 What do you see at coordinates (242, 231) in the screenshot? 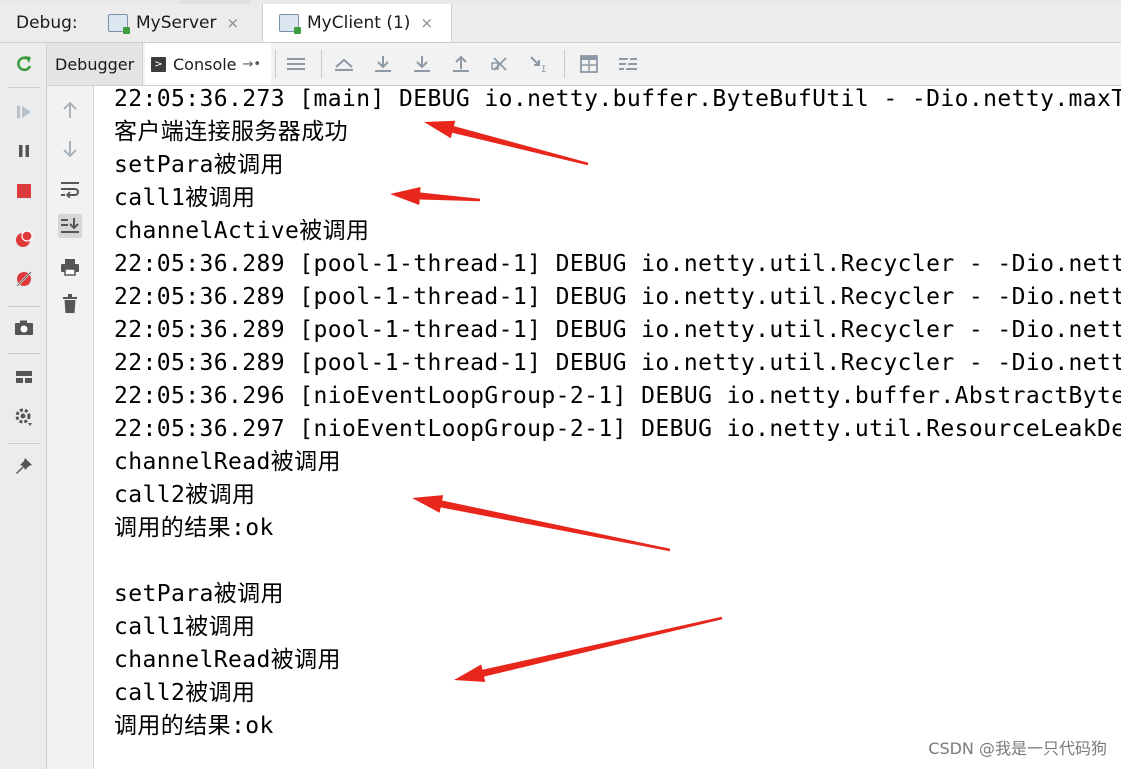
I see `console-line: channelActive被调用` at bounding box center [242, 231].